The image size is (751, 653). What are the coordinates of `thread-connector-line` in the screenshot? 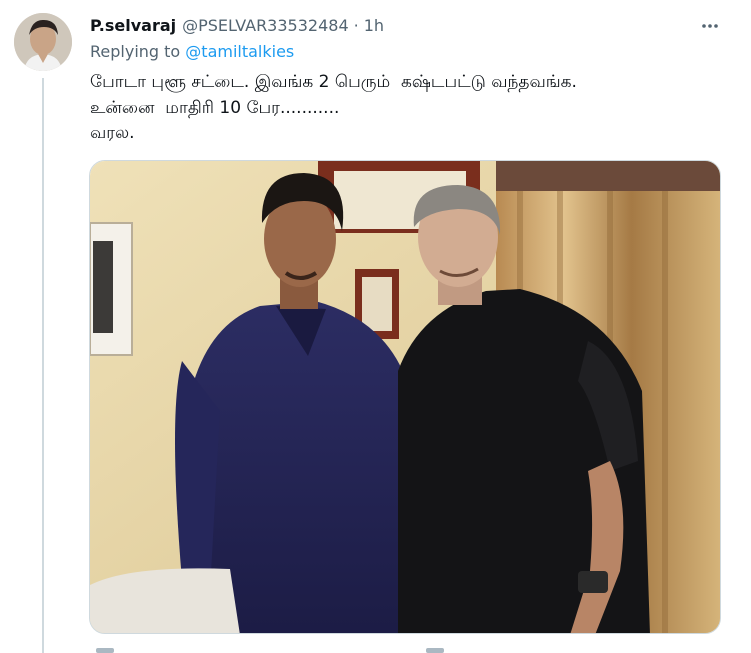 It's located at (43, 365).